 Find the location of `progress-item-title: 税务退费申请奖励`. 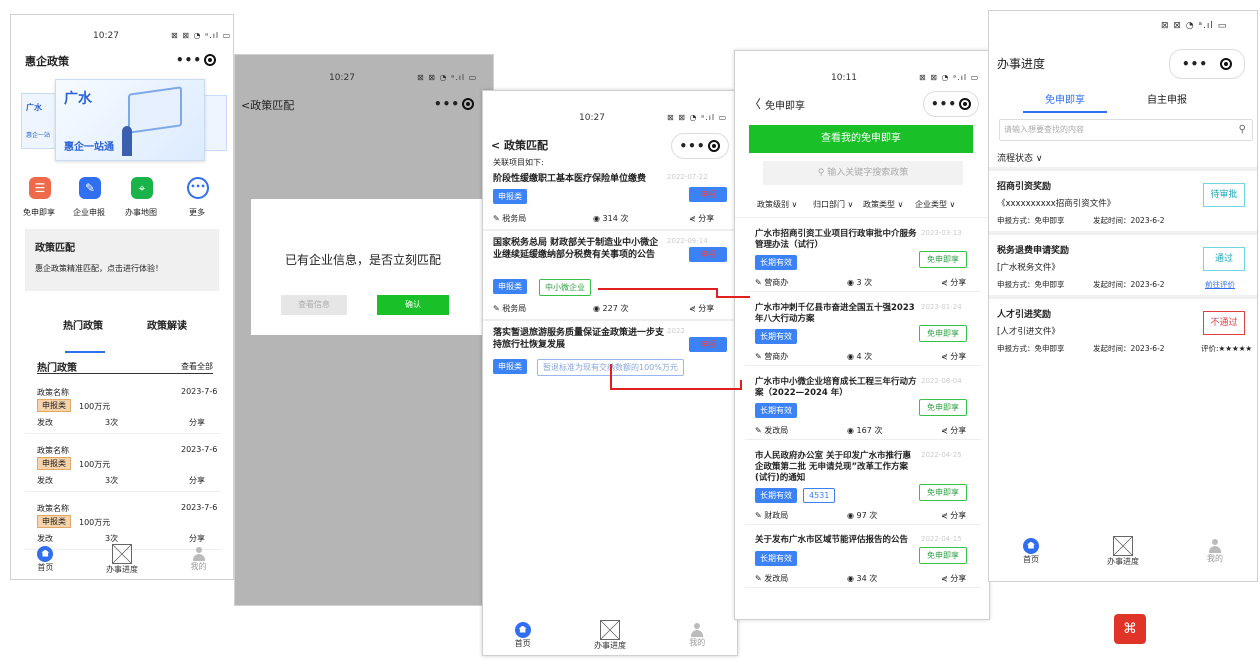

progress-item-title: 税务退费申请奖励 is located at coordinates (1033, 249).